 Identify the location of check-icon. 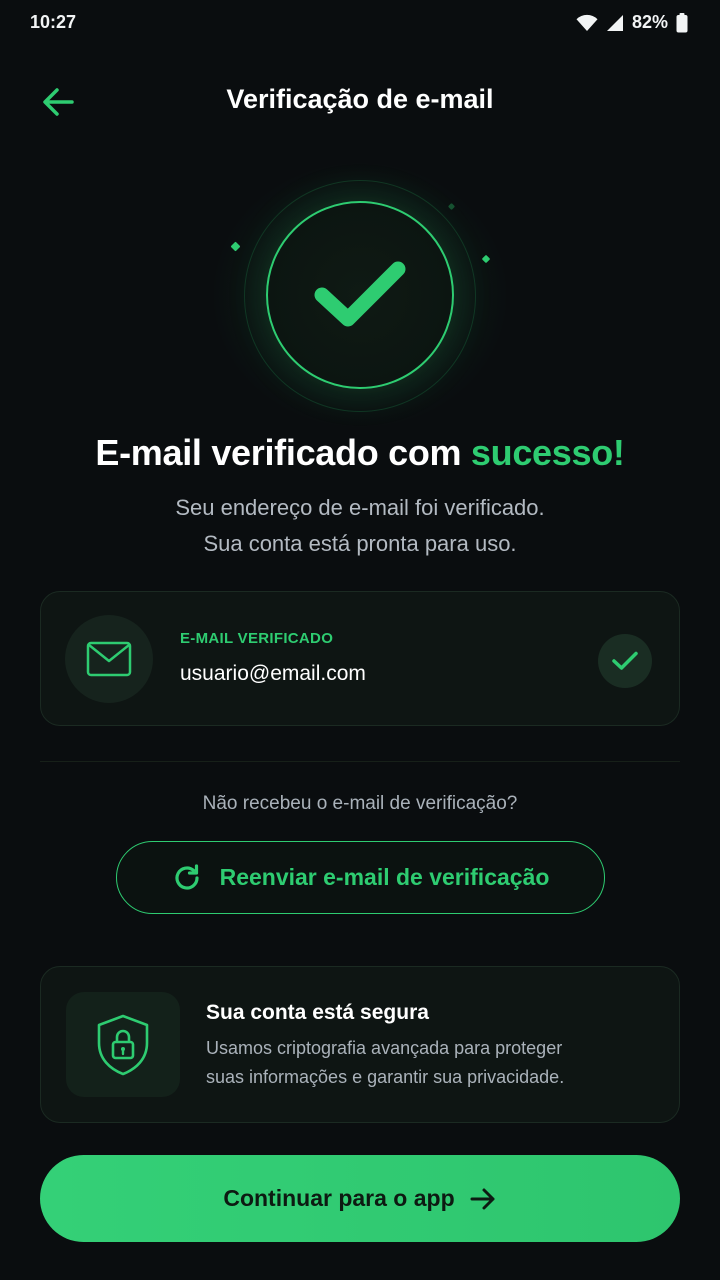
(625, 660).